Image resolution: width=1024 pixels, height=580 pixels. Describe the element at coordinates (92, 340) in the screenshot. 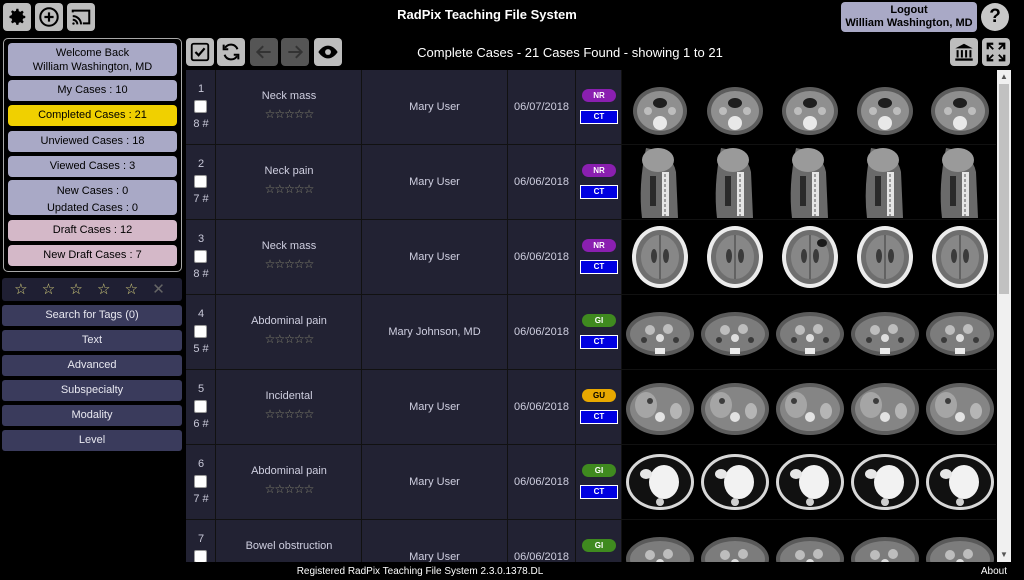

I see `text-filter-button: Text` at that location.